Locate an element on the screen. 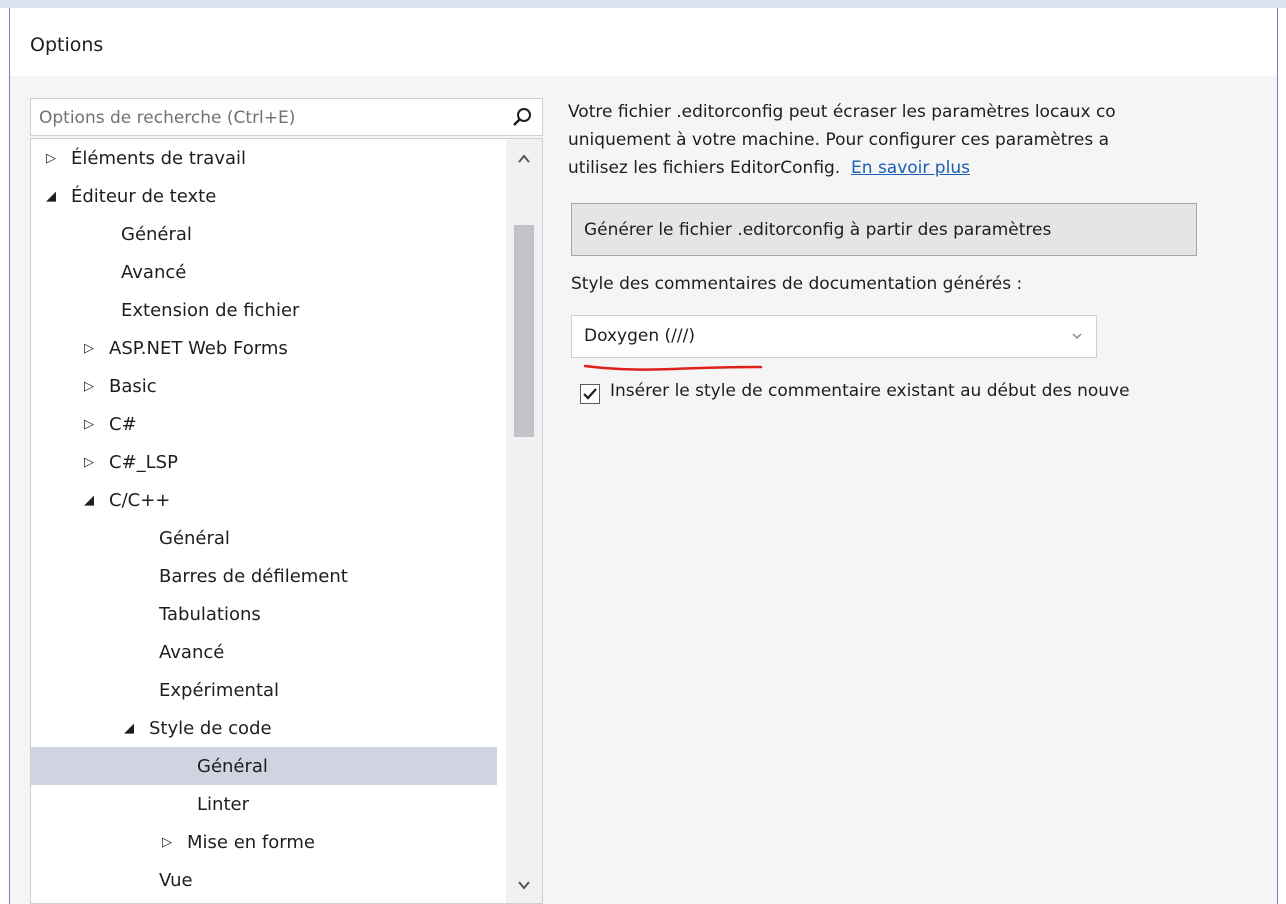 The image size is (1286, 904). doc-comment-style-dropdown: Doxygen (///) is located at coordinates (834, 336).